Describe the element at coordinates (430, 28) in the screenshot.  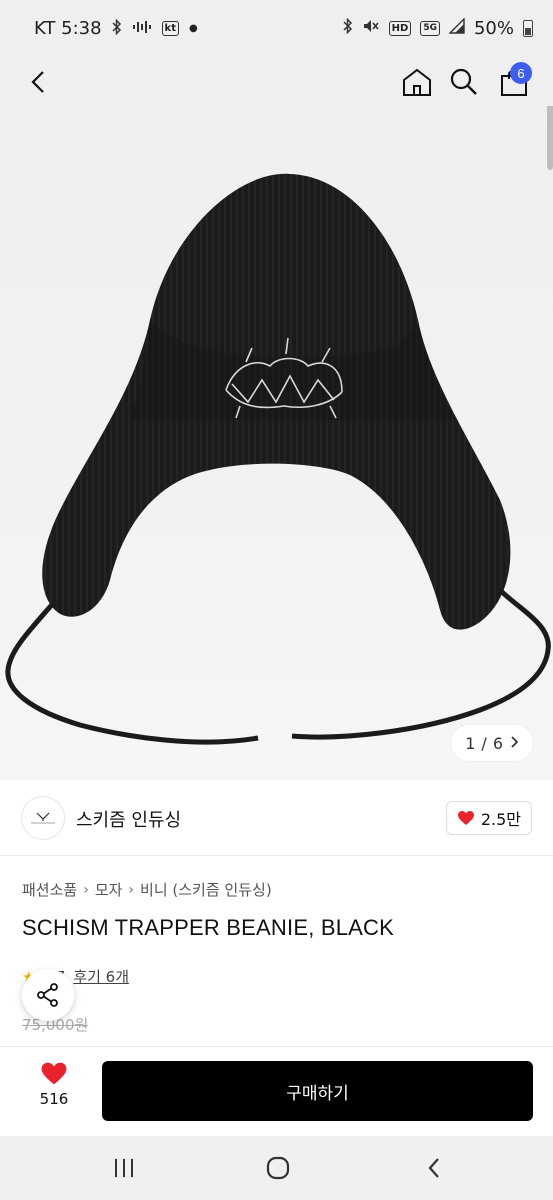
I see `network-5g-icon: 5G` at that location.